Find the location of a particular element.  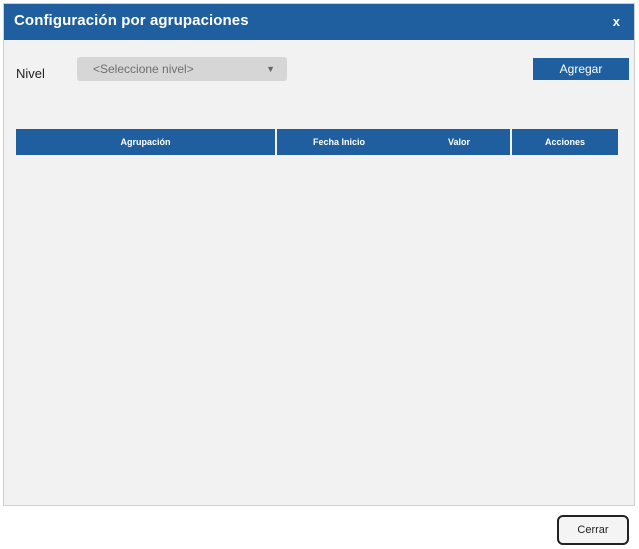

nivel-select: <Seleccione nivel> ▼ is located at coordinates (182, 69).